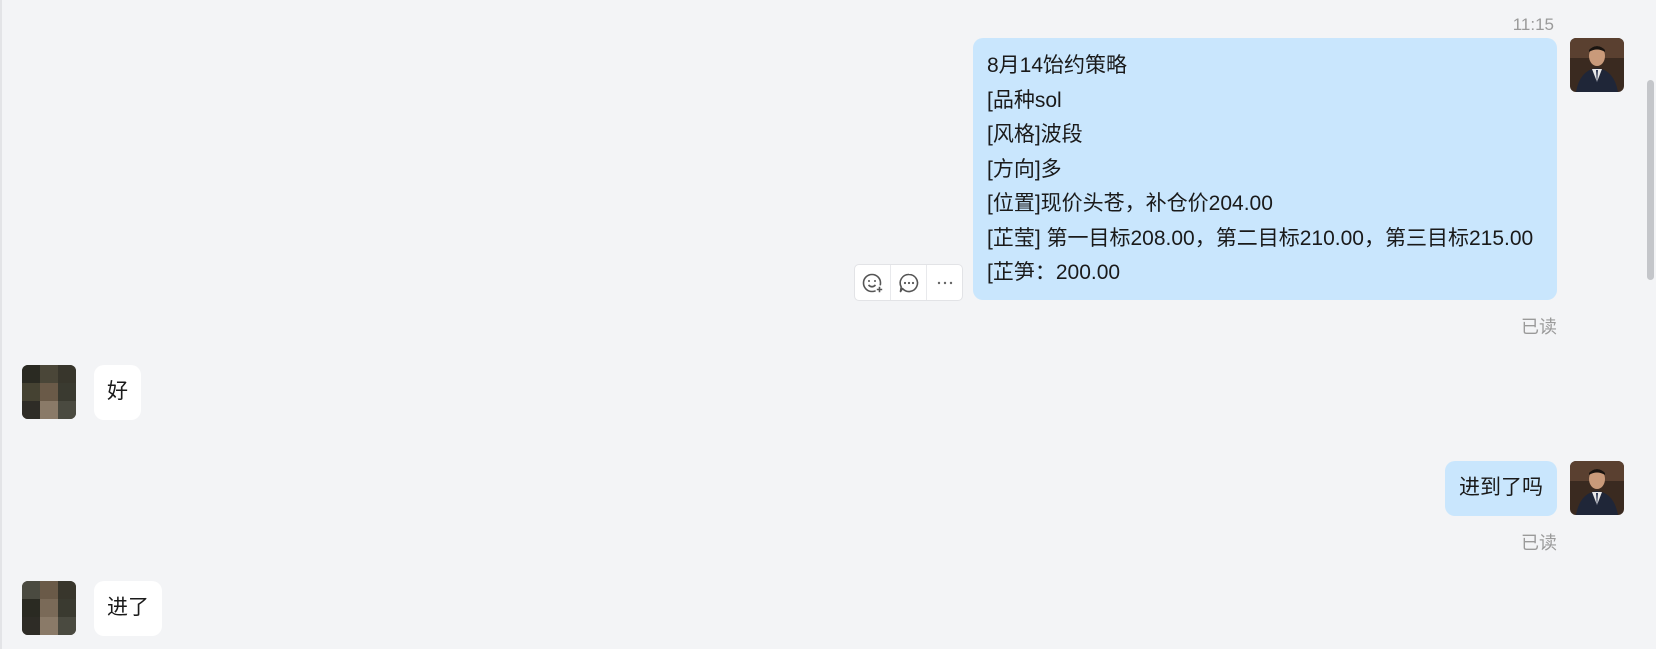  Describe the element at coordinates (1054, 272) in the screenshot. I see `message-line: [芷笋：200.00` at that location.